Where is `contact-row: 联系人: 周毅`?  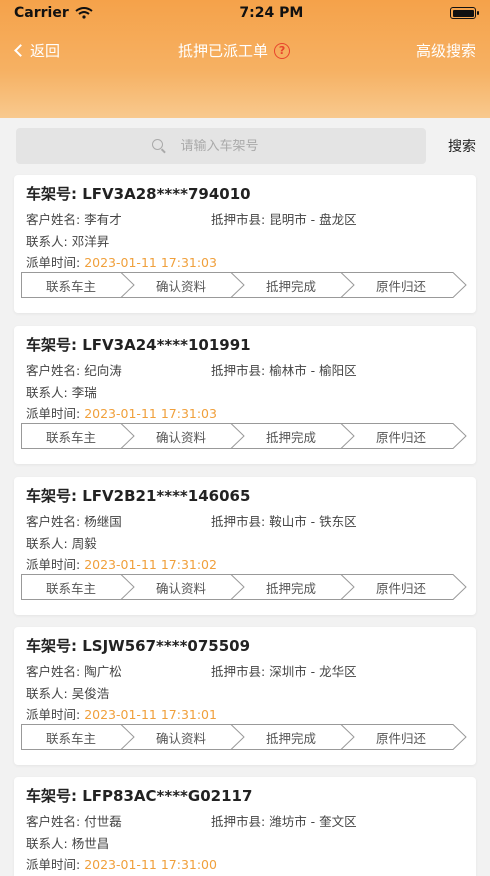 contact-row: 联系人: 周毅 is located at coordinates (61, 542).